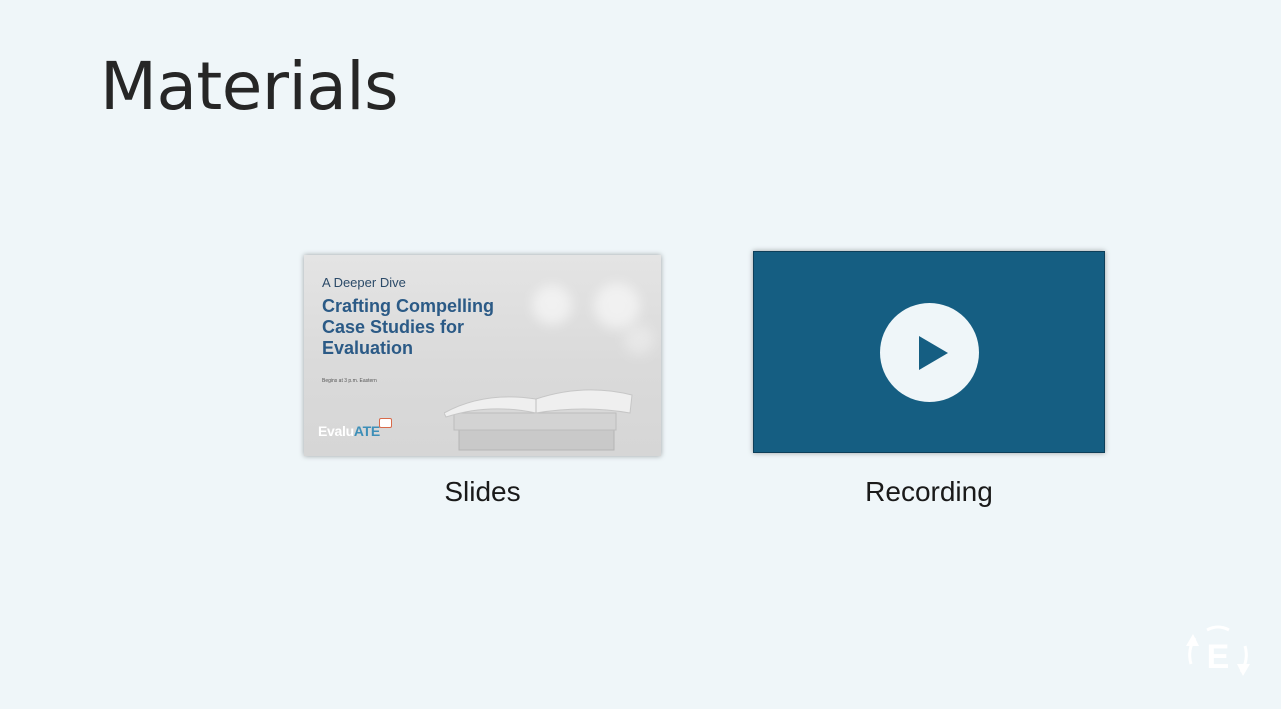  I want to click on page-title: Materials, so click(249, 86).